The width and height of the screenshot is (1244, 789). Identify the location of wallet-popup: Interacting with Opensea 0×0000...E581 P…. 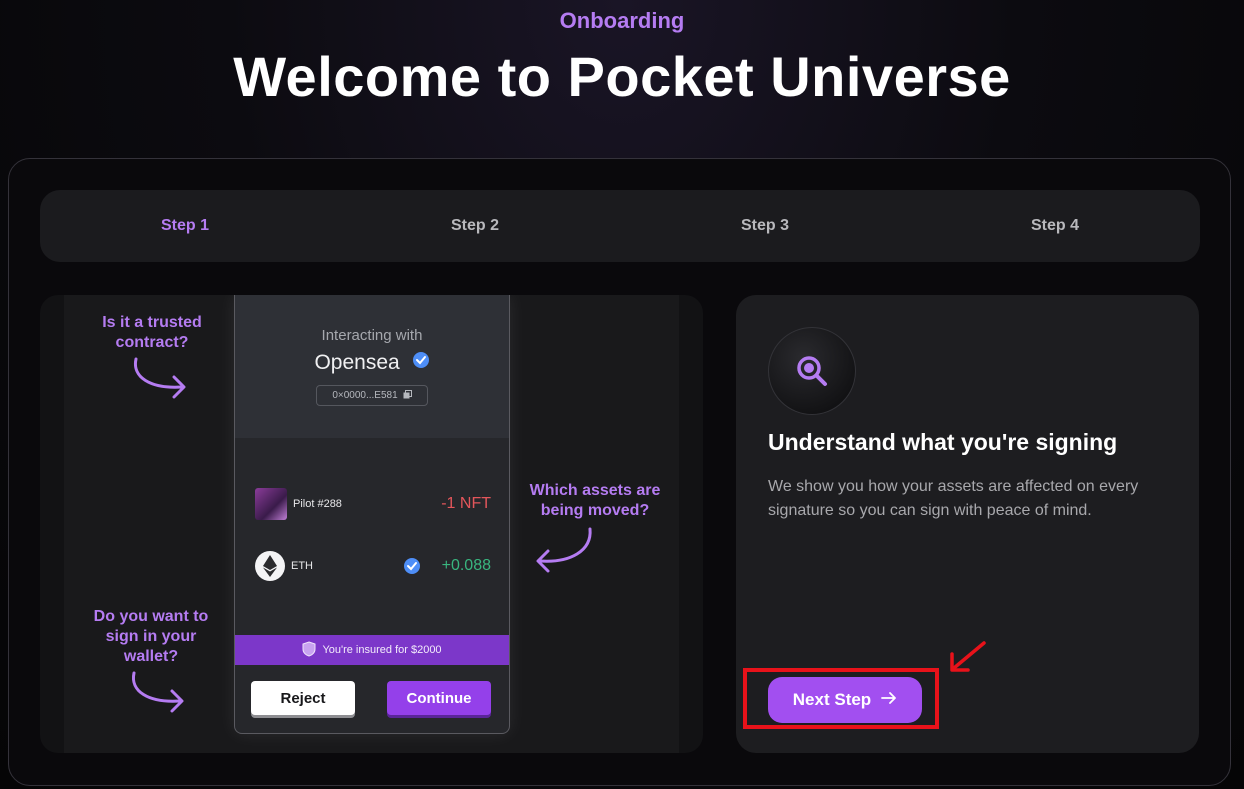
(372, 514).